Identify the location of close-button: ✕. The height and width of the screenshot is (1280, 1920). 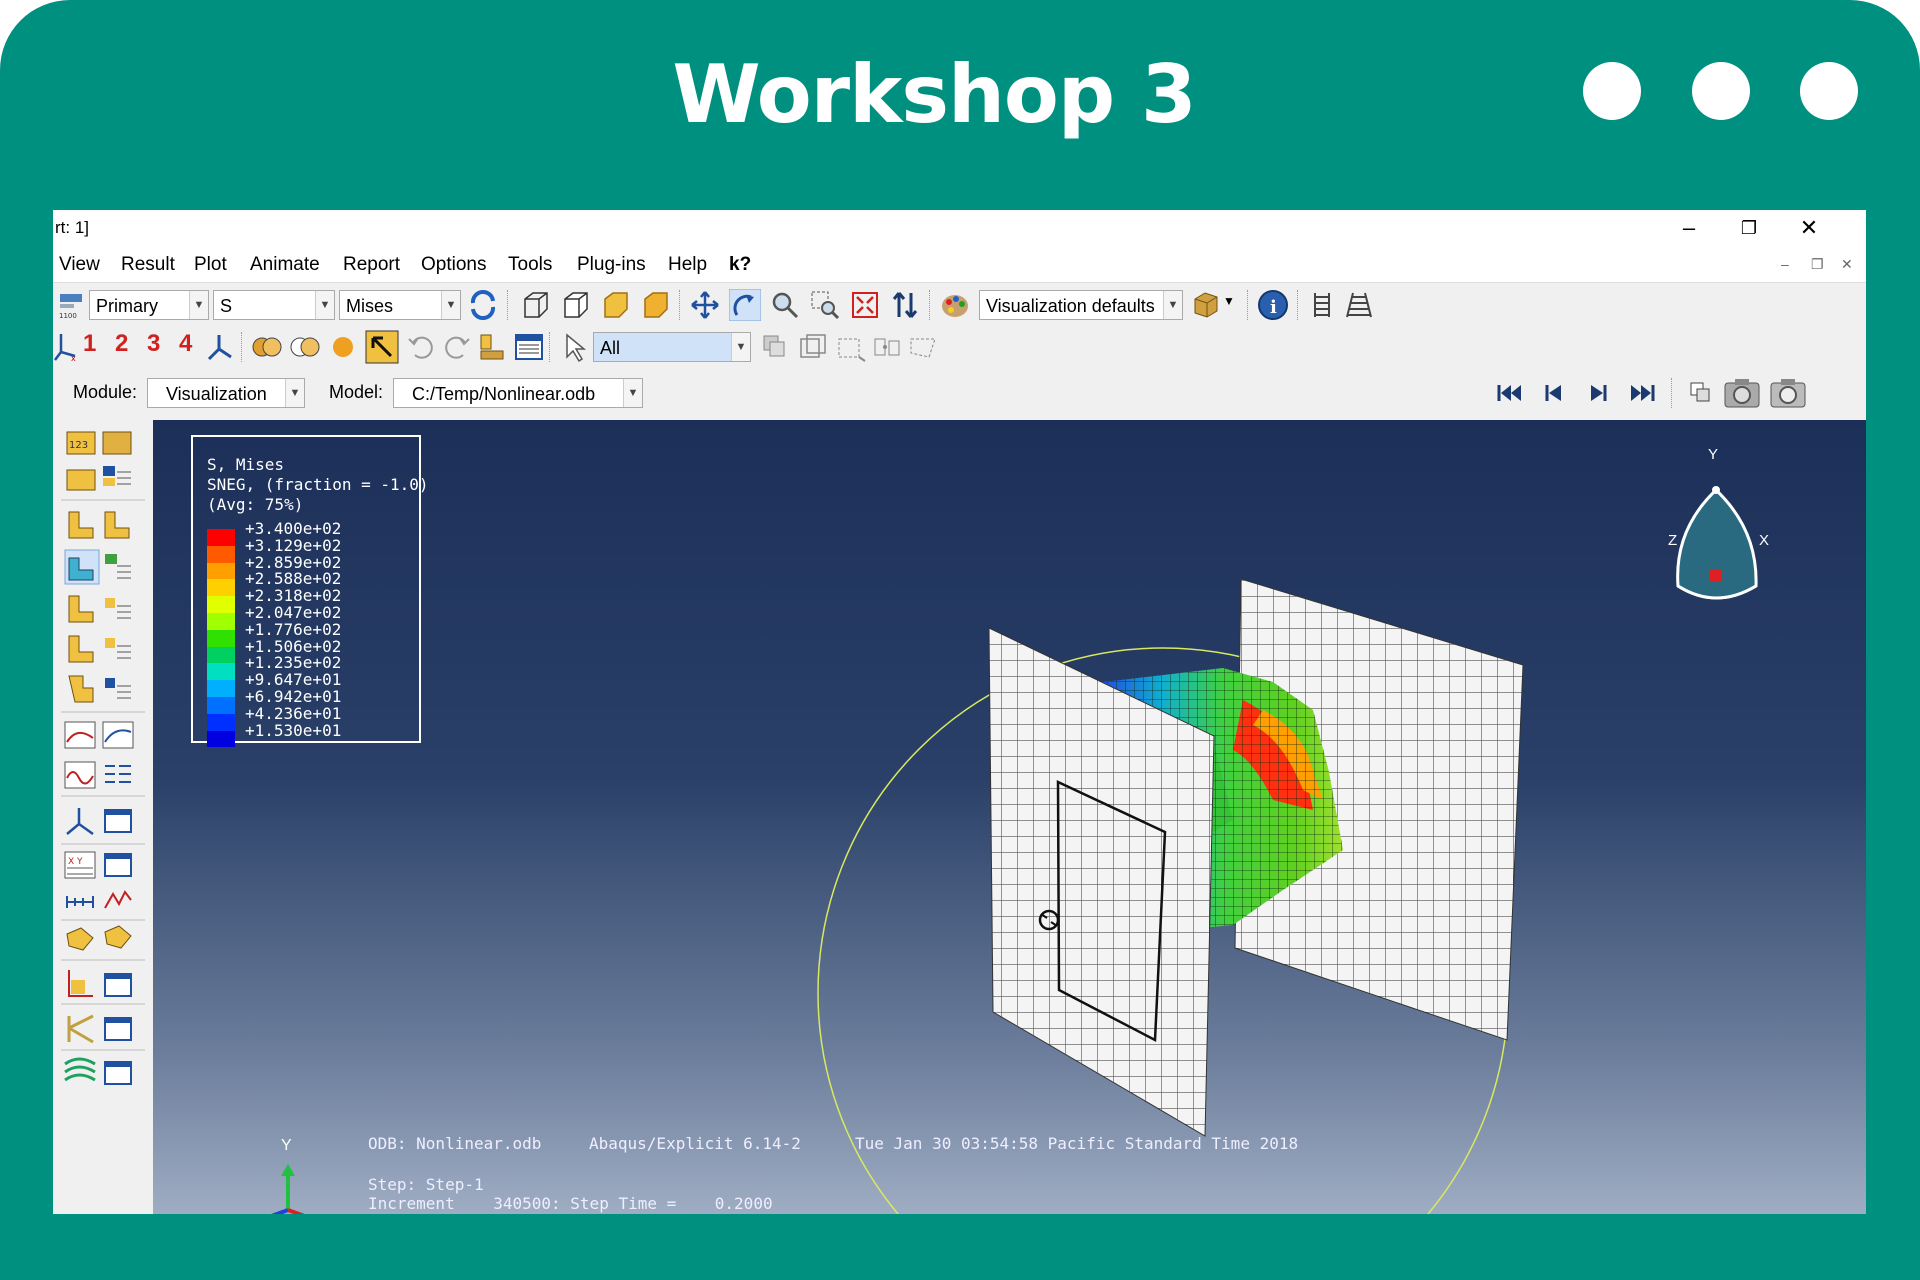
(1809, 228).